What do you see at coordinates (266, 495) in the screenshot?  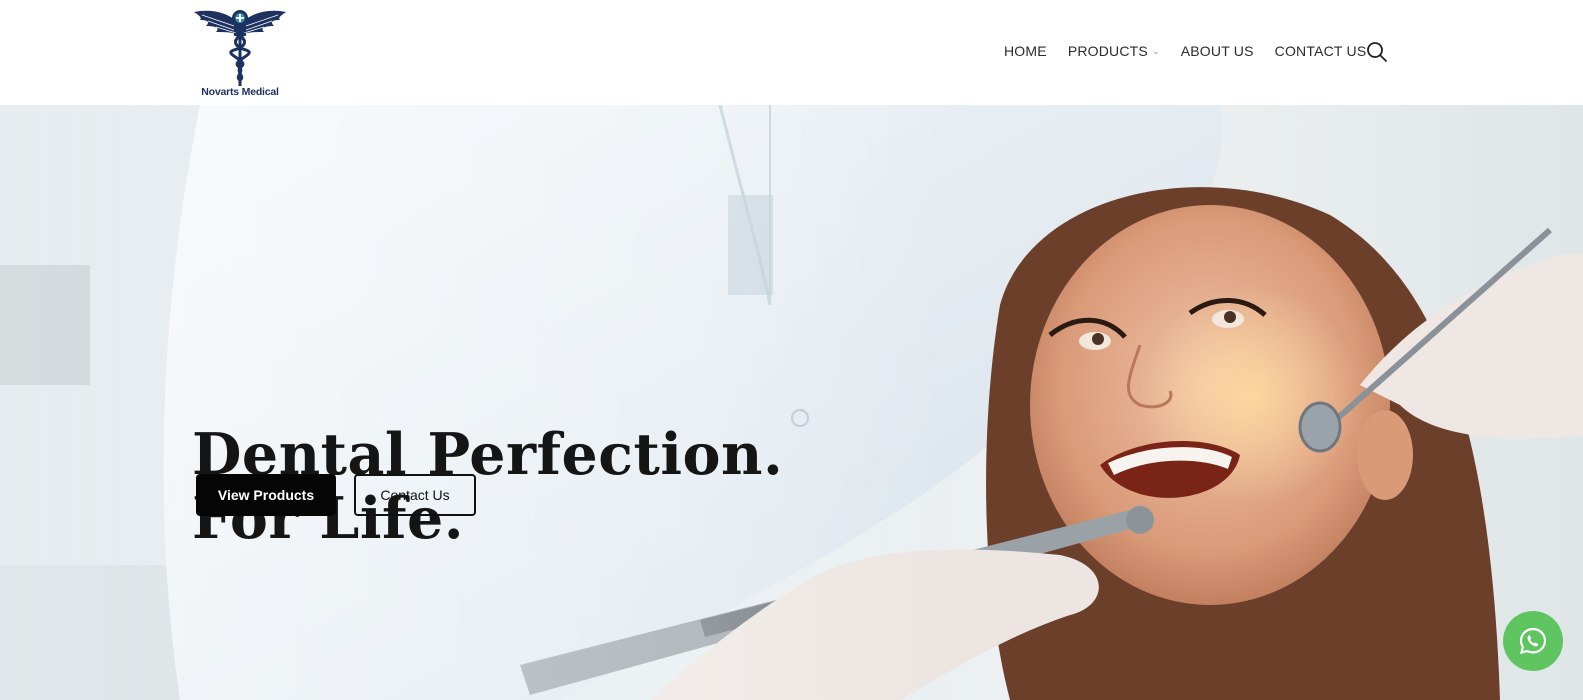 I see `view-products-button: View Products` at bounding box center [266, 495].